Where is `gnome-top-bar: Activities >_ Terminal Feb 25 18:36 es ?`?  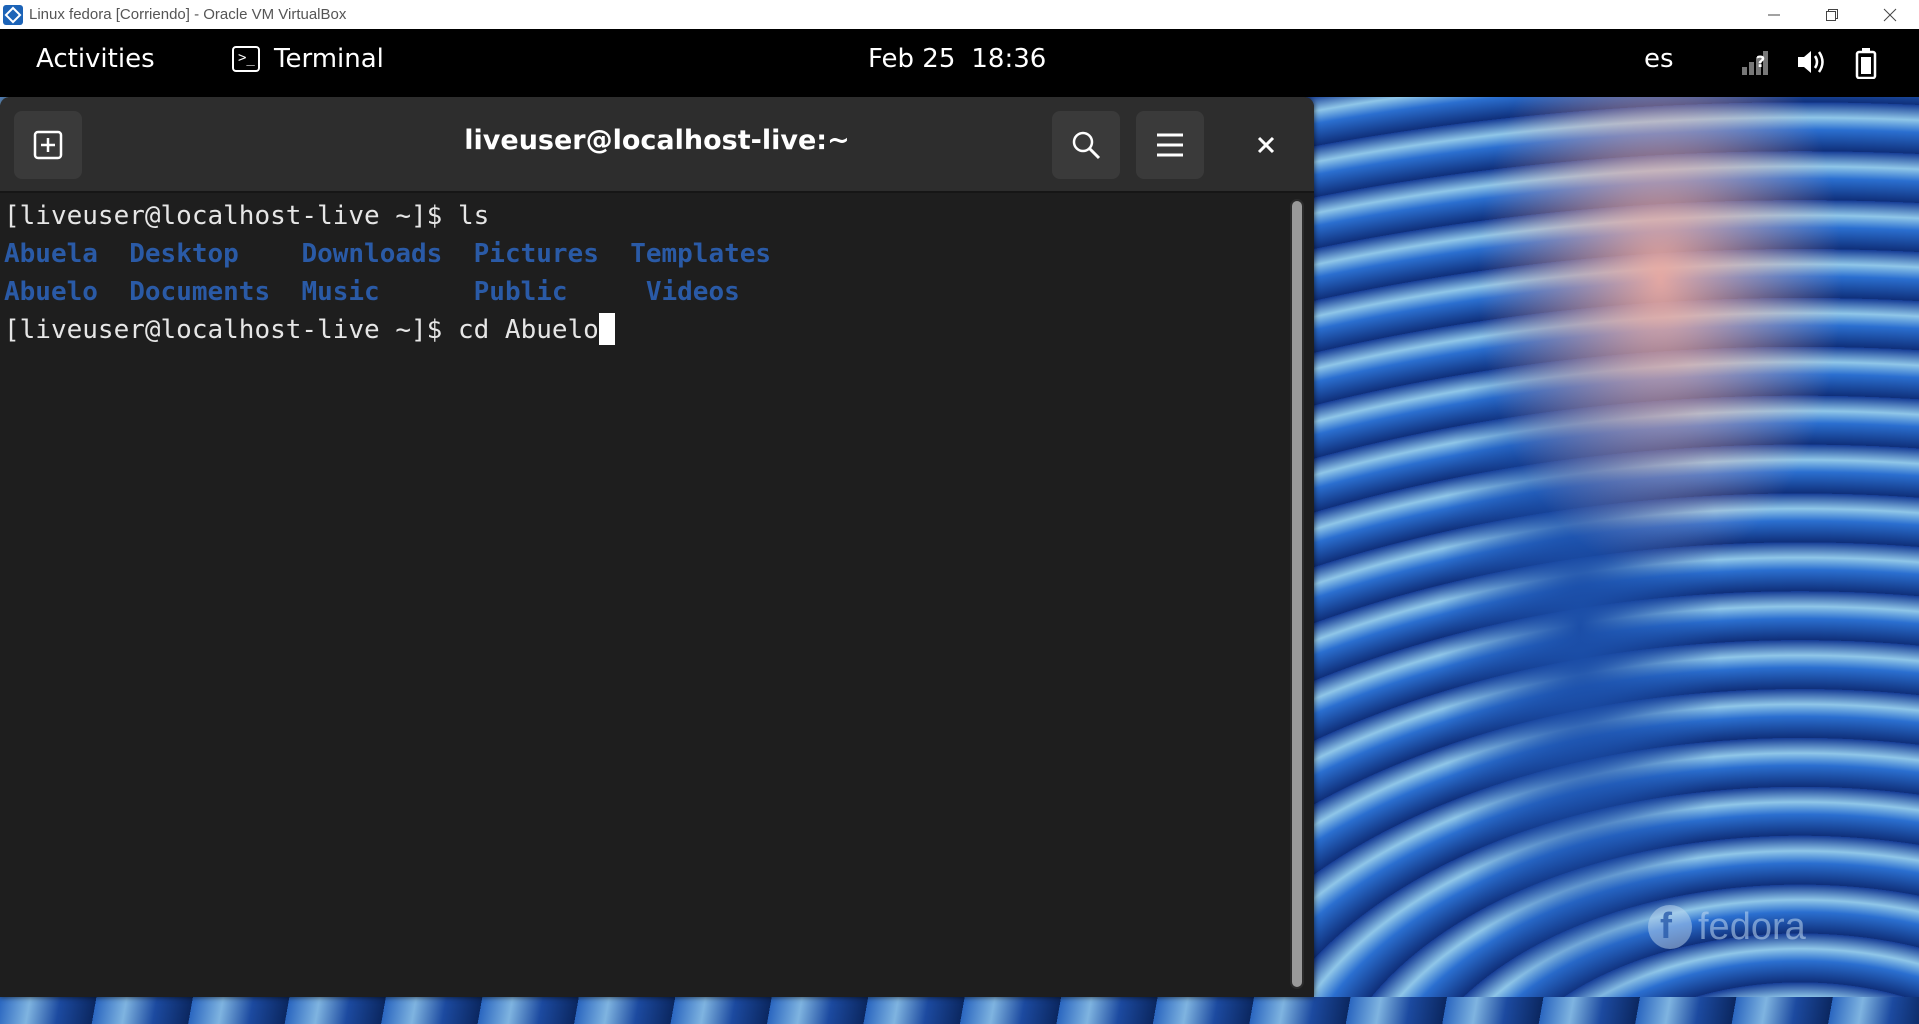 gnome-top-bar: Activities >_ Terminal Feb 25 18:36 es ? is located at coordinates (959, 63).